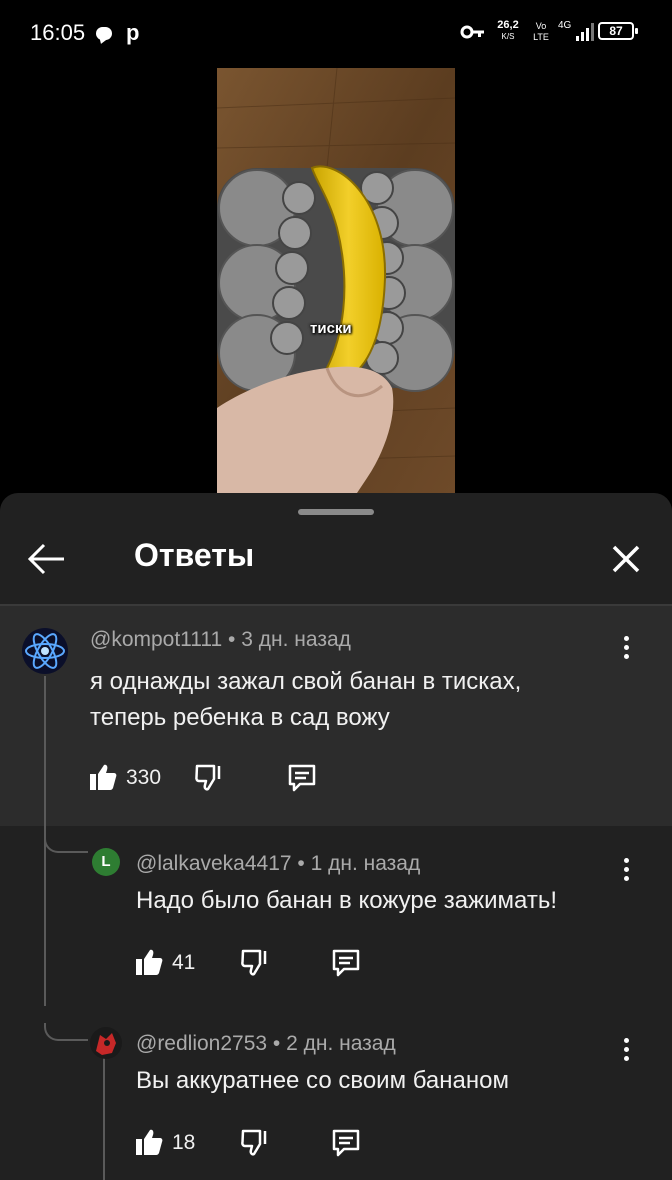 The height and width of the screenshot is (1180, 672). I want to click on comment-text: Вы аккуратнее со своим бананом, so click(322, 1080).